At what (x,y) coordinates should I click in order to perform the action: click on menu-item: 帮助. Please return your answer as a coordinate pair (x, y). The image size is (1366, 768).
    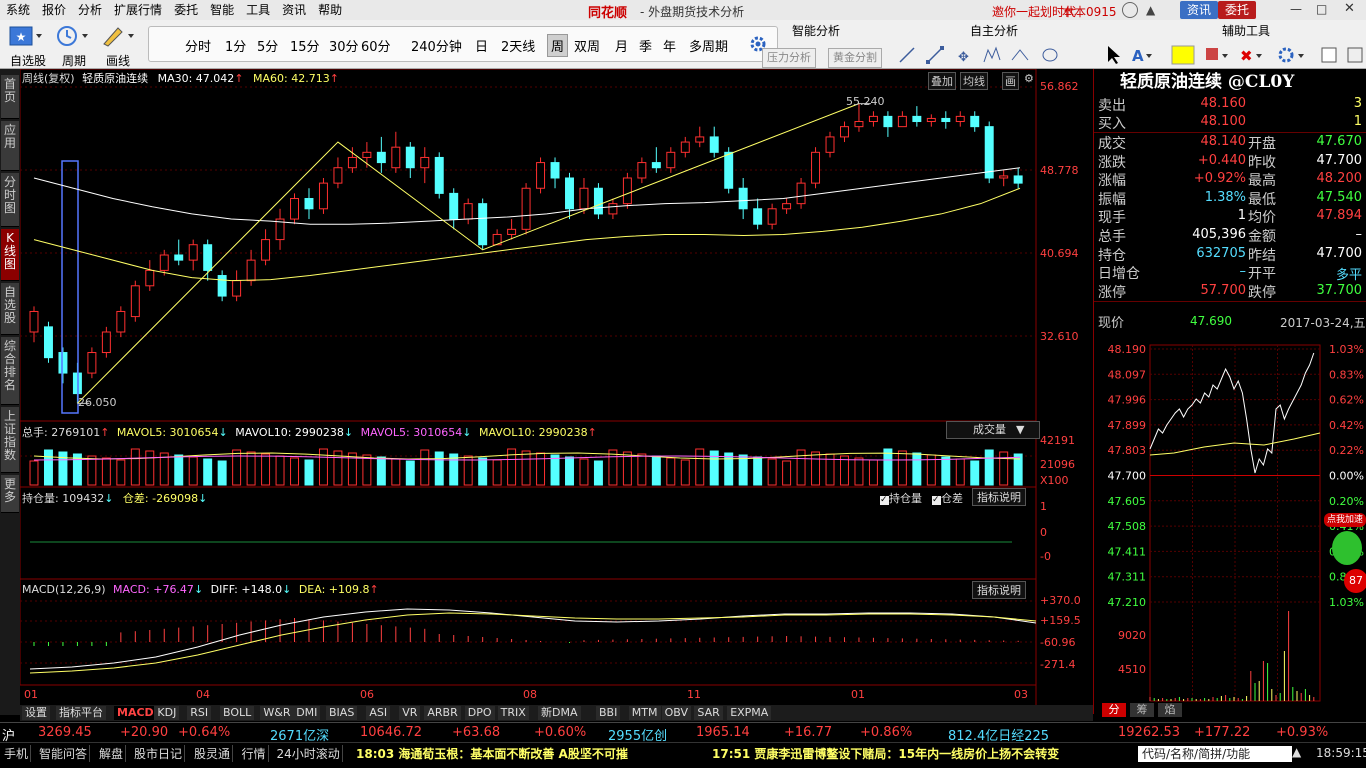
    Looking at the image, I should click on (330, 10).